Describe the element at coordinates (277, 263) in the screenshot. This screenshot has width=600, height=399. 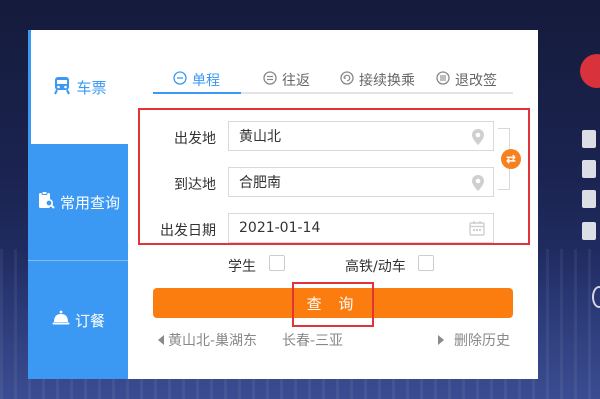
I see `student-checkbox` at that location.